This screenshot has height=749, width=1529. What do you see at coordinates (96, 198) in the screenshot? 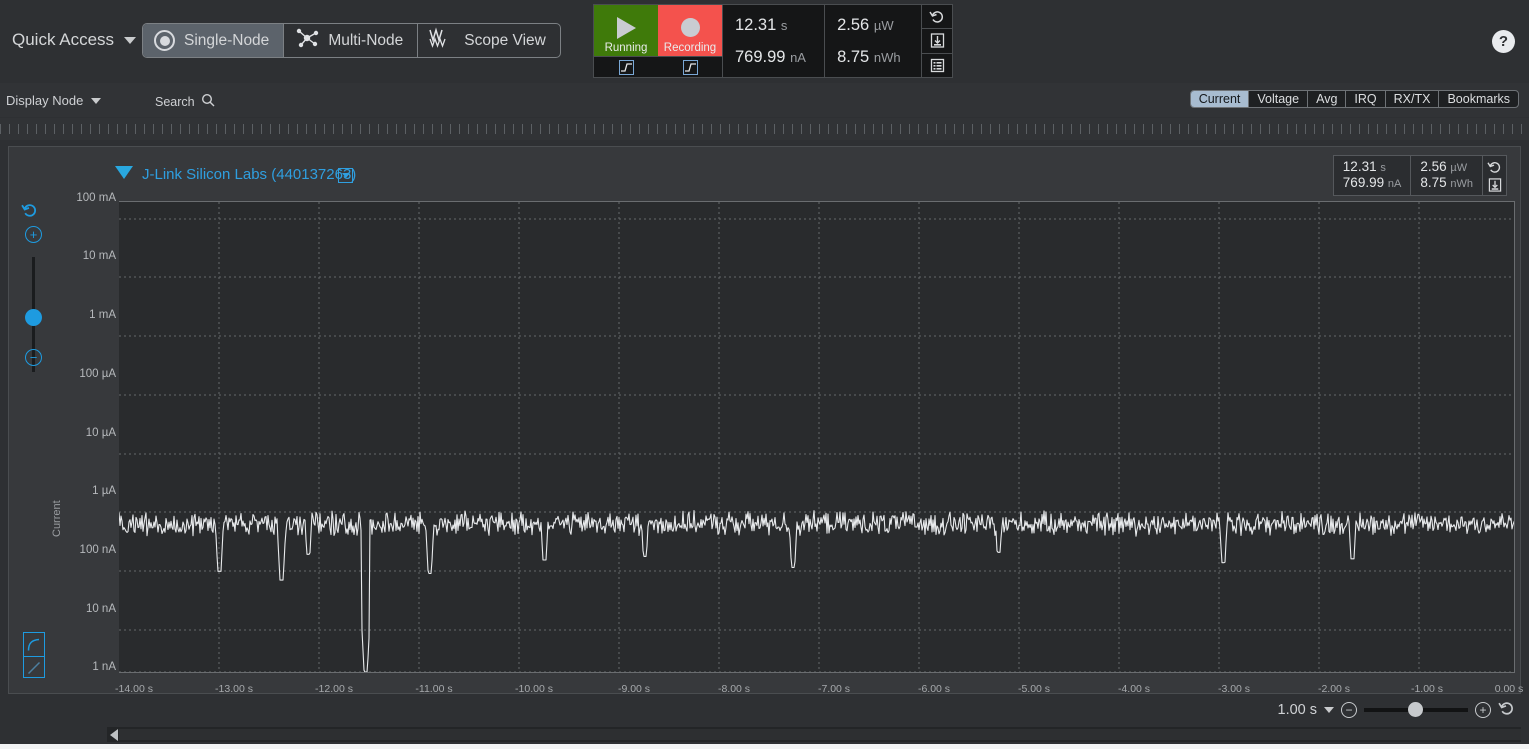
I see `y-tick: 100 mA` at bounding box center [96, 198].